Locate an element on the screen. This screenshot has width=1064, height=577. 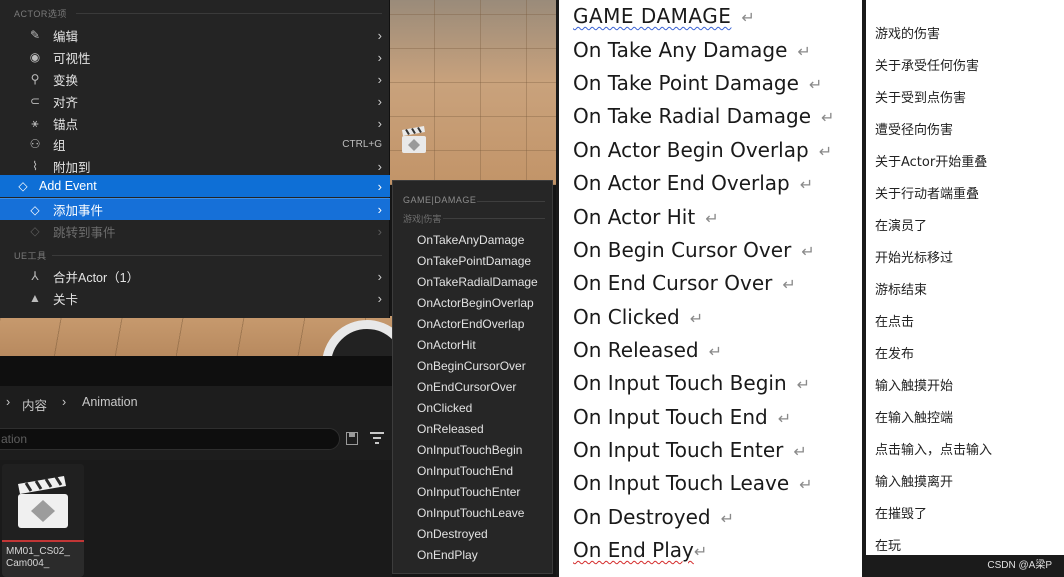
eye-icon: ◉ is located at coordinates (35, 57).